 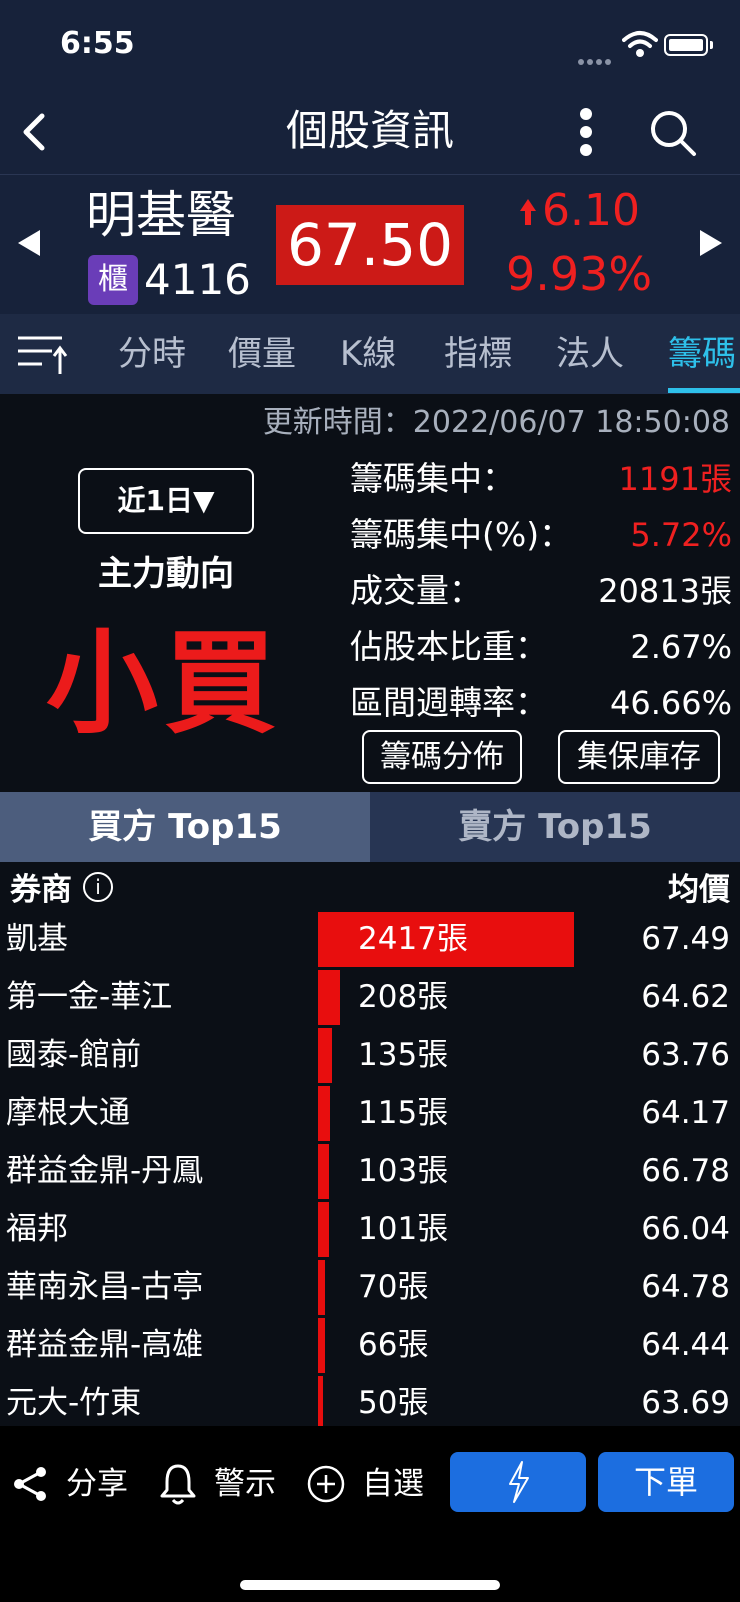 I want to click on column-header-broker: 券商, so click(x=41, y=890).